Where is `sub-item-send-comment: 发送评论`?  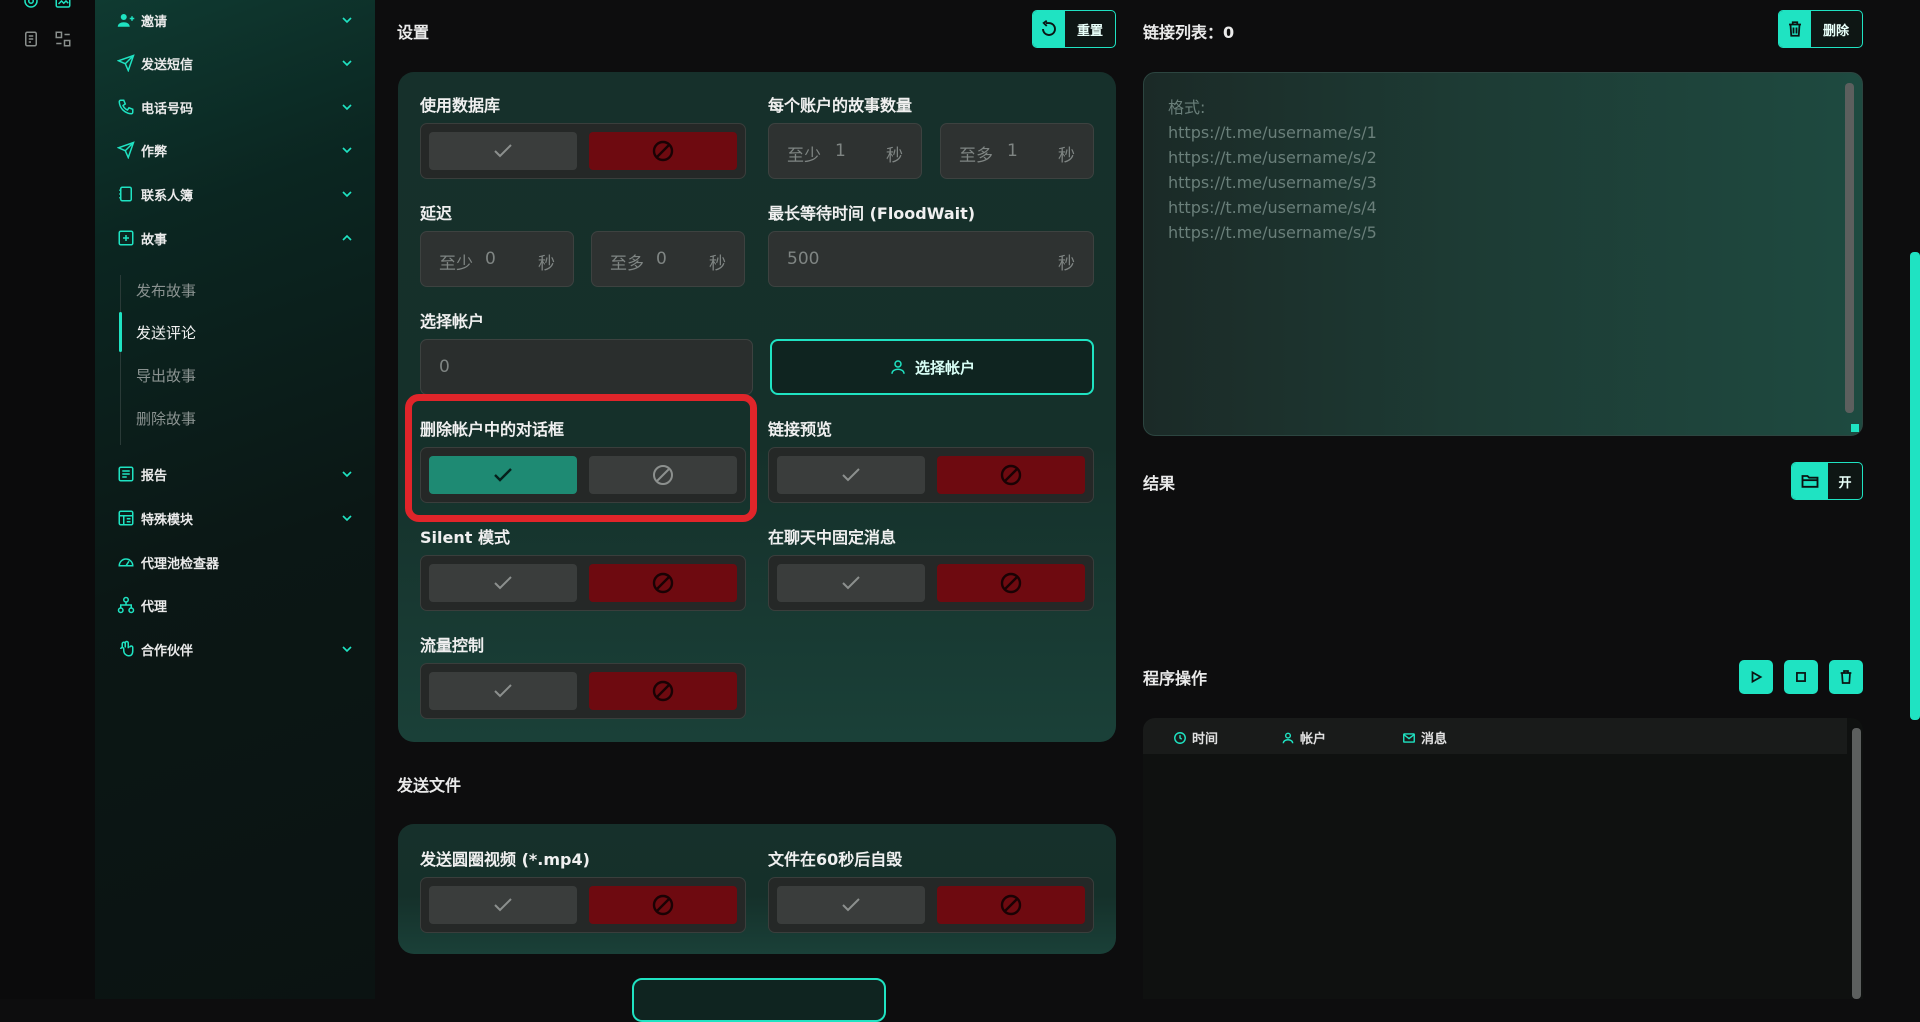 sub-item-send-comment: 发送评论 is located at coordinates (166, 332).